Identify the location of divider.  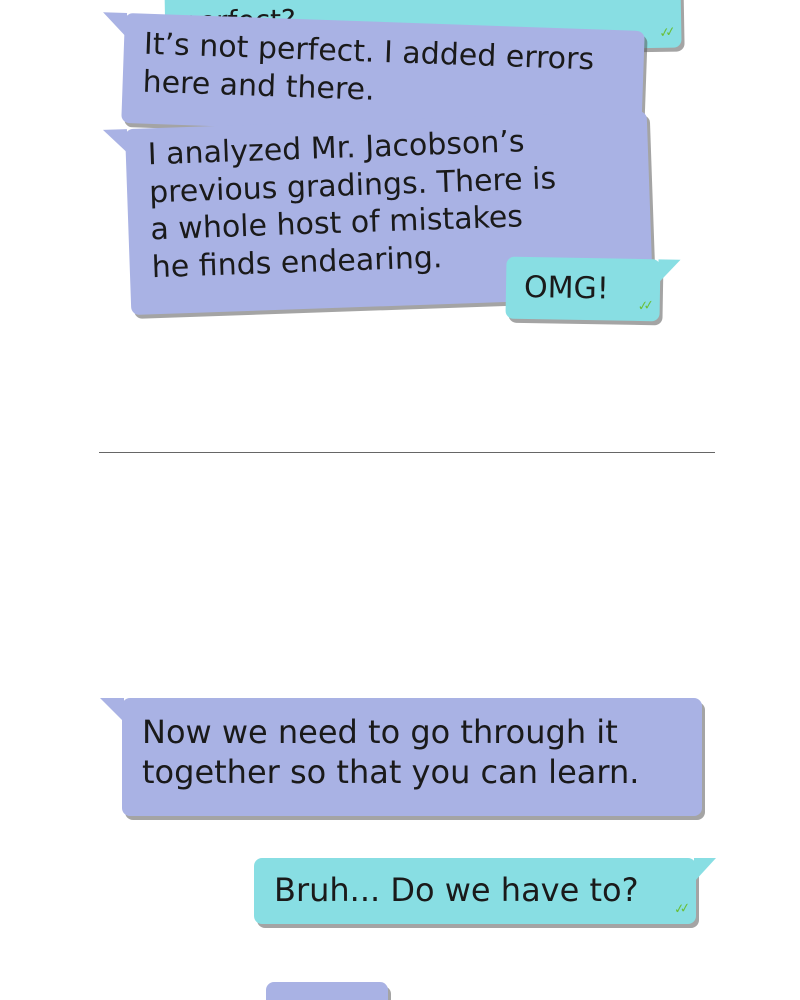
(407, 452).